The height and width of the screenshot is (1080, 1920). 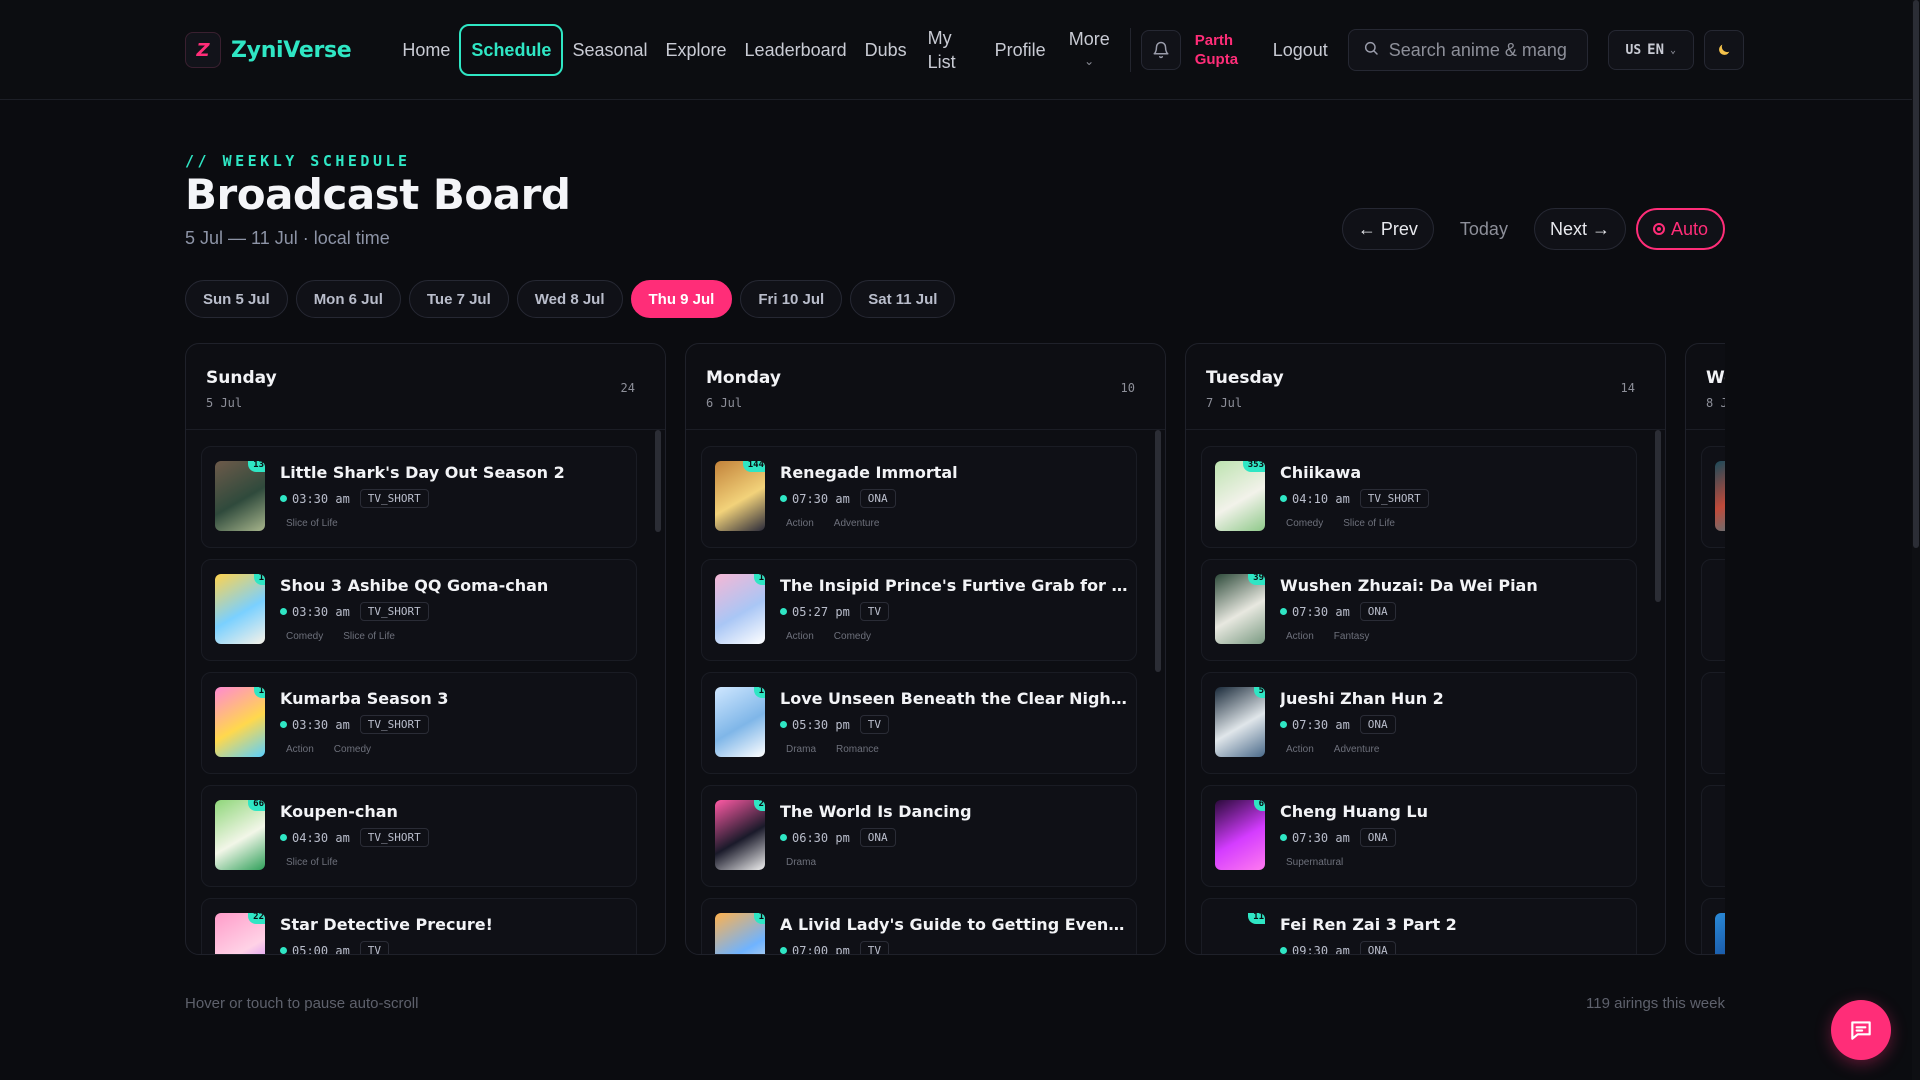 What do you see at coordinates (740, 496) in the screenshot?
I see `anime-poster: 144` at bounding box center [740, 496].